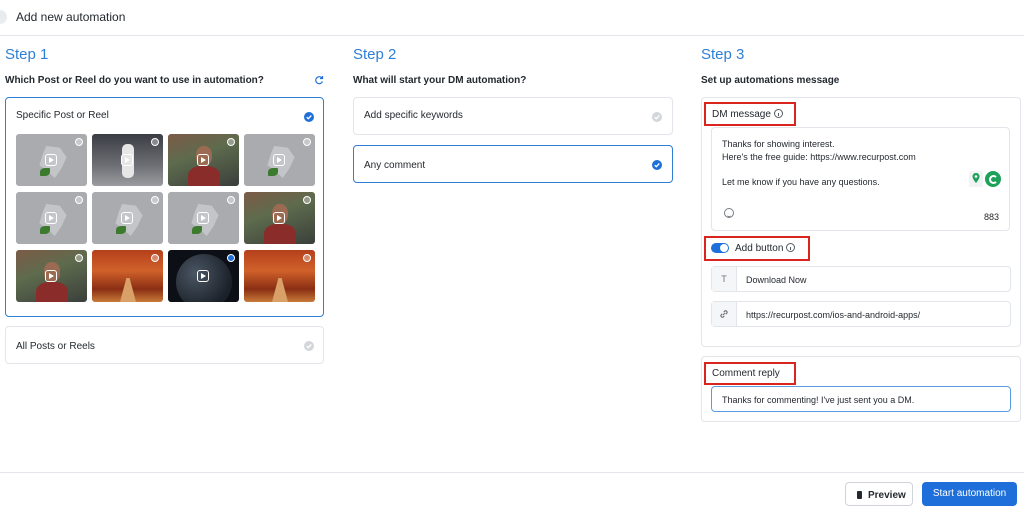 This screenshot has width=1024, height=514. What do you see at coordinates (164, 207) in the screenshot?
I see `specific-post-option: Specific Post or Reel` at bounding box center [164, 207].